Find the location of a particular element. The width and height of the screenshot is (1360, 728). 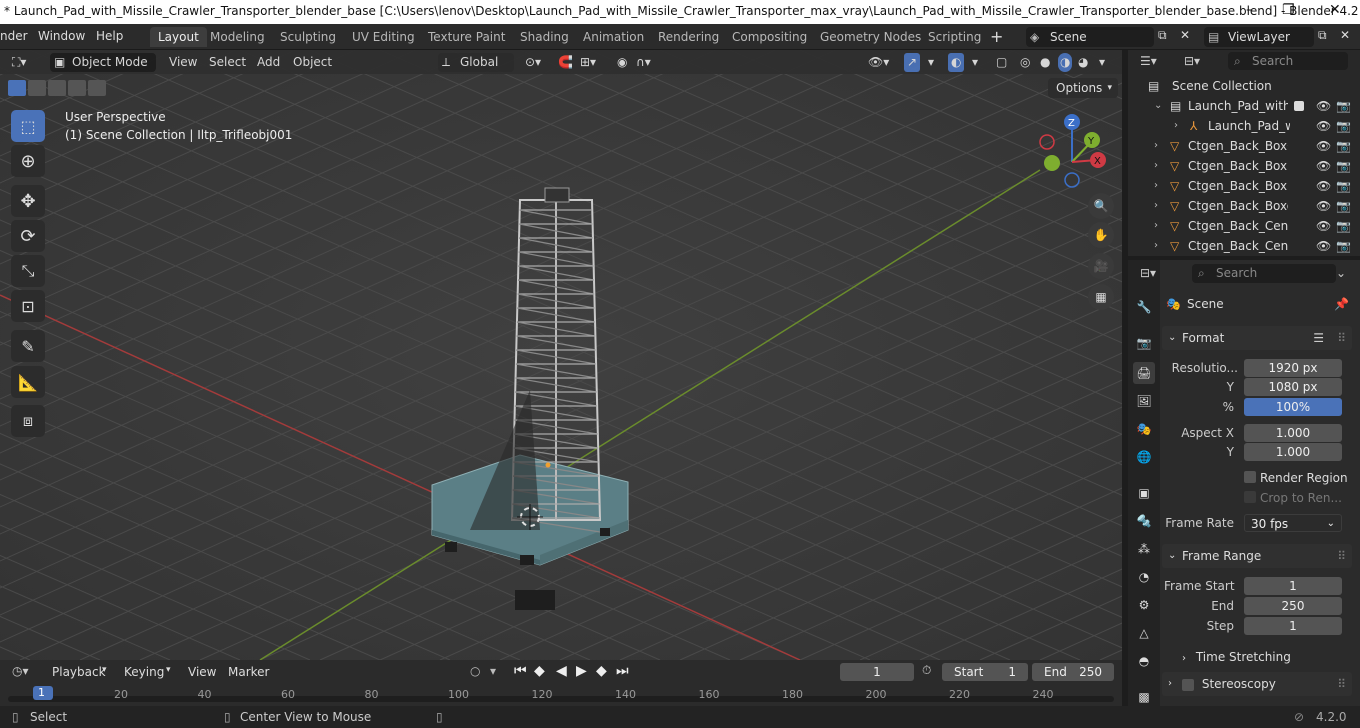

tool-tab-icon: 🔧 is located at coordinates (1144, 307).